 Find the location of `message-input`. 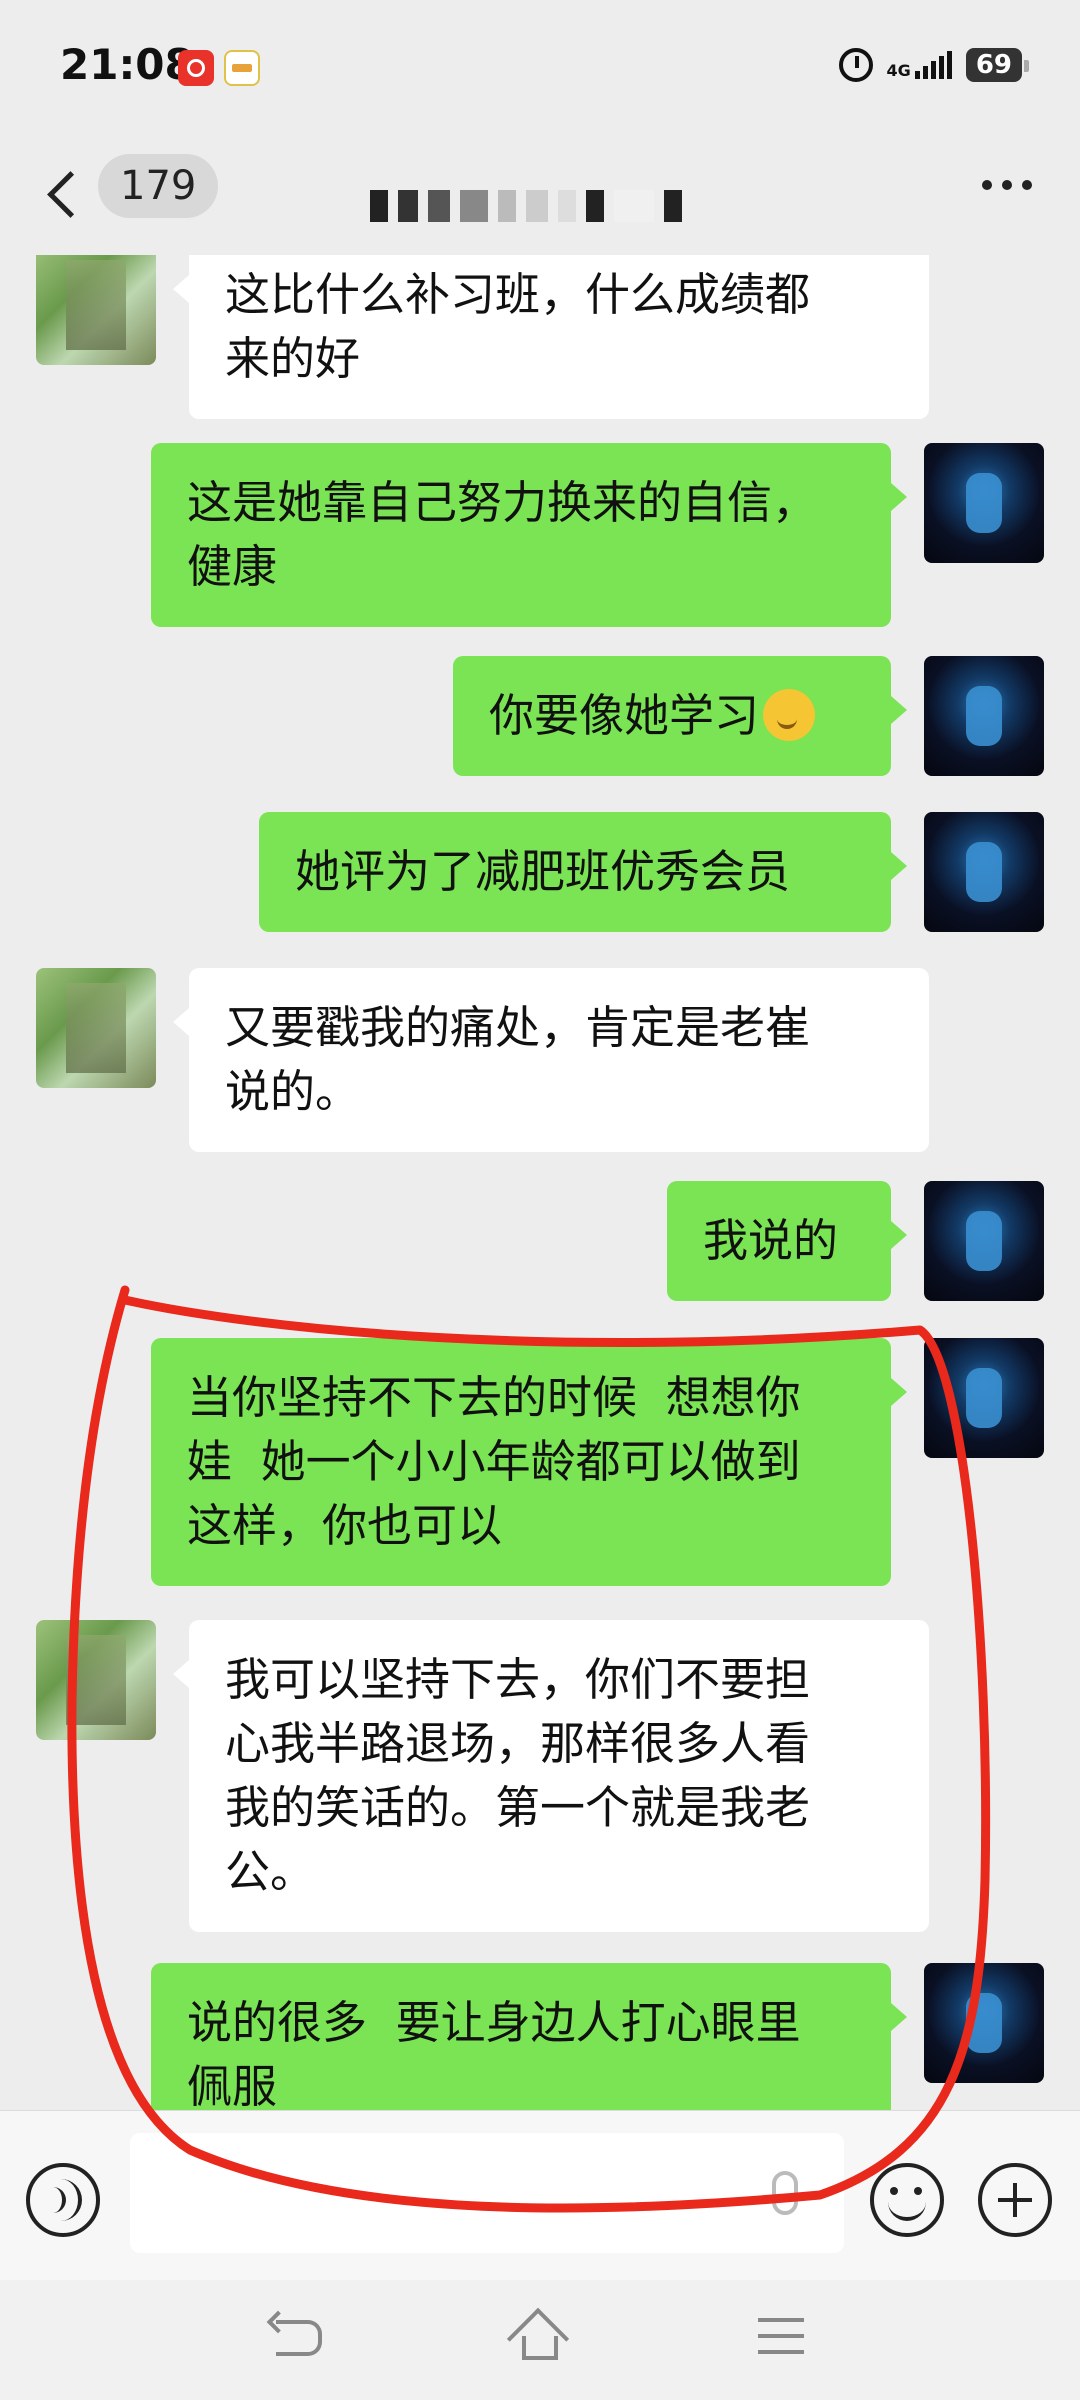

message-input is located at coordinates (487, 2193).